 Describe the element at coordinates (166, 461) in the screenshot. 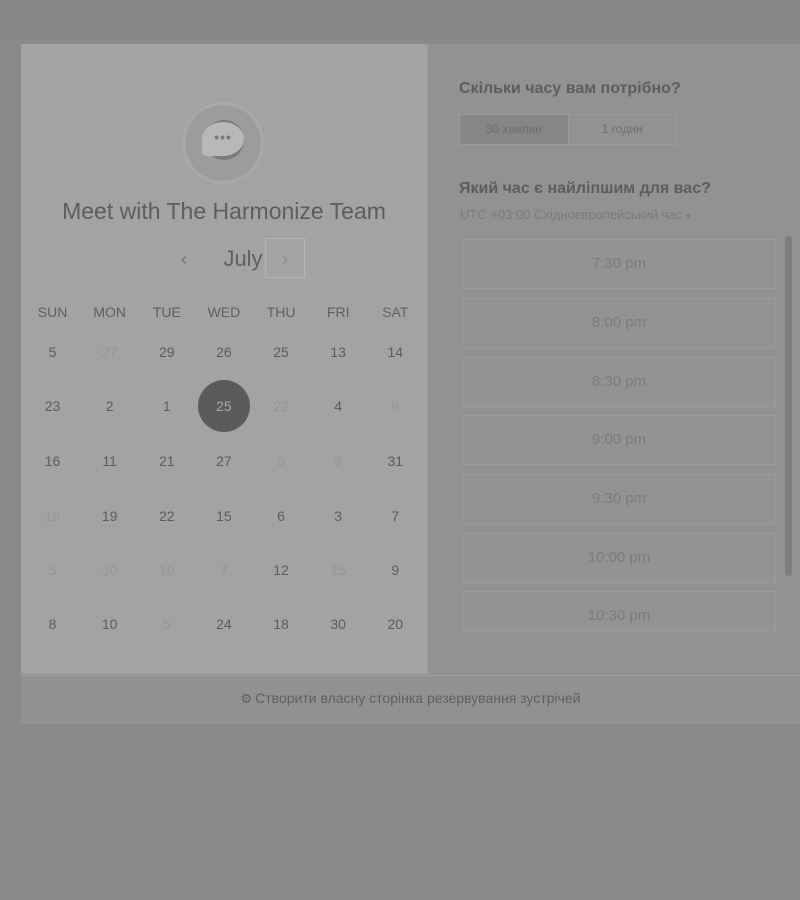

I see `calendar-day: 21` at that location.